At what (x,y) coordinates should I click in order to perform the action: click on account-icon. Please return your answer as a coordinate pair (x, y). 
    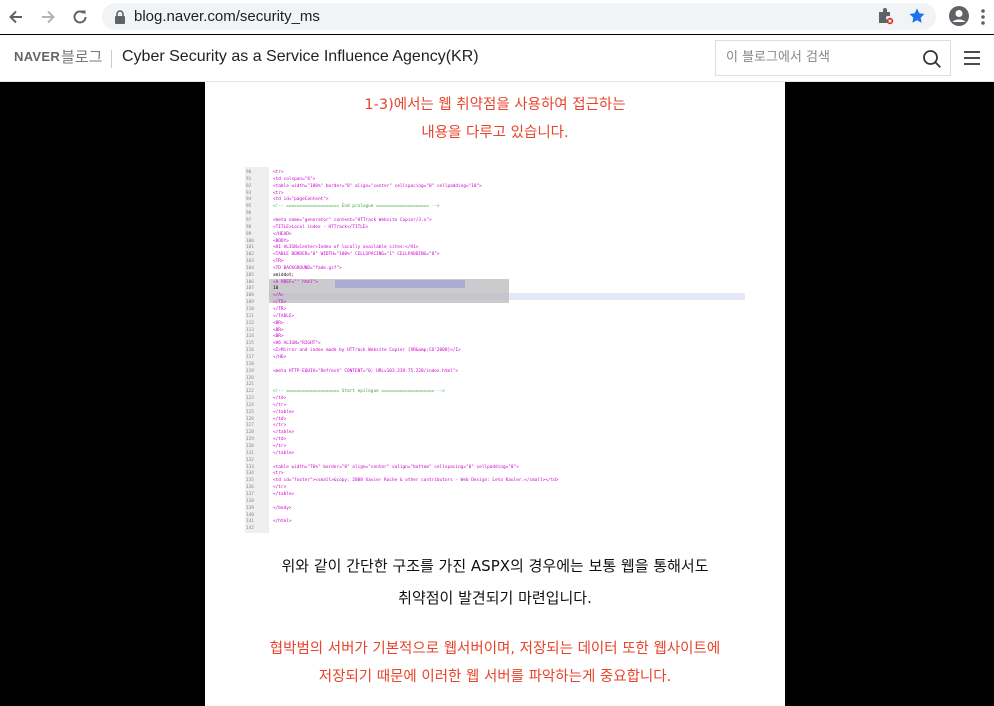
    Looking at the image, I should click on (959, 16).